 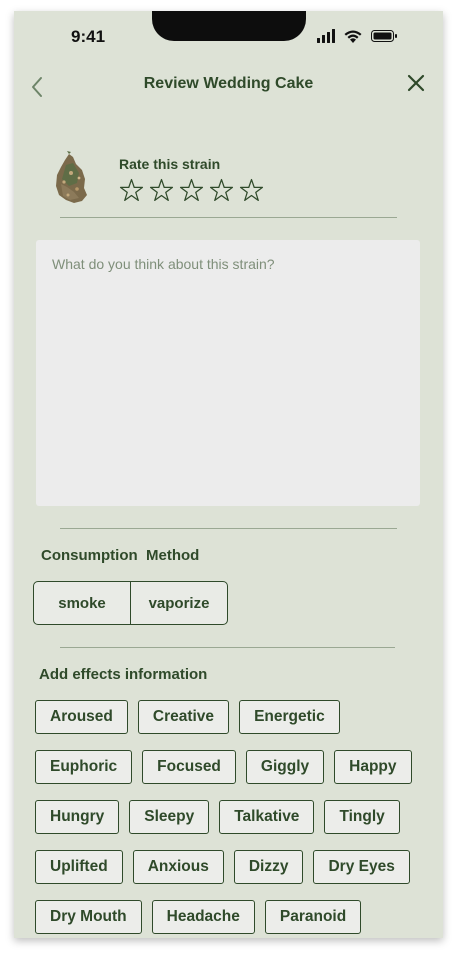 I want to click on effect-chip-paranoid: Paranoid, so click(x=313, y=917).